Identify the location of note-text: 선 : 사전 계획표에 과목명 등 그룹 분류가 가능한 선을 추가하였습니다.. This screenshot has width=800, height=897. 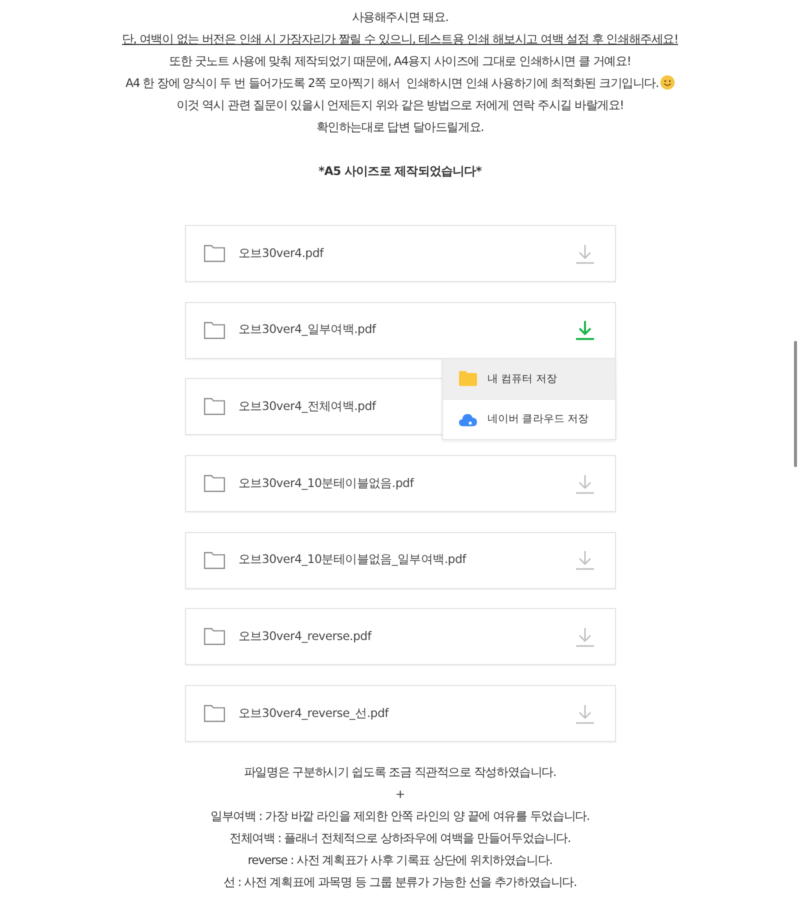
(400, 882).